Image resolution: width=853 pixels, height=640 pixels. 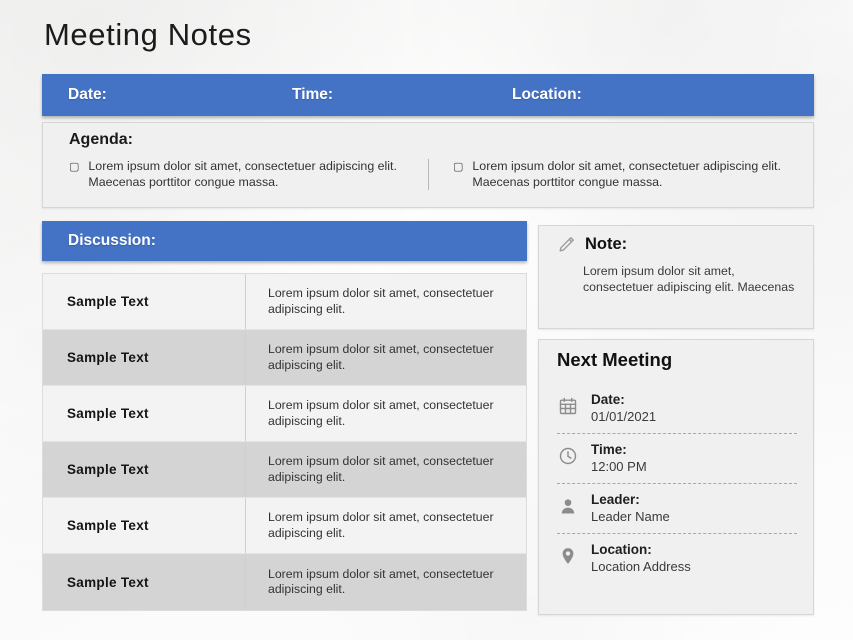 What do you see at coordinates (313, 94) in the screenshot?
I see `time-label: Time:` at bounding box center [313, 94].